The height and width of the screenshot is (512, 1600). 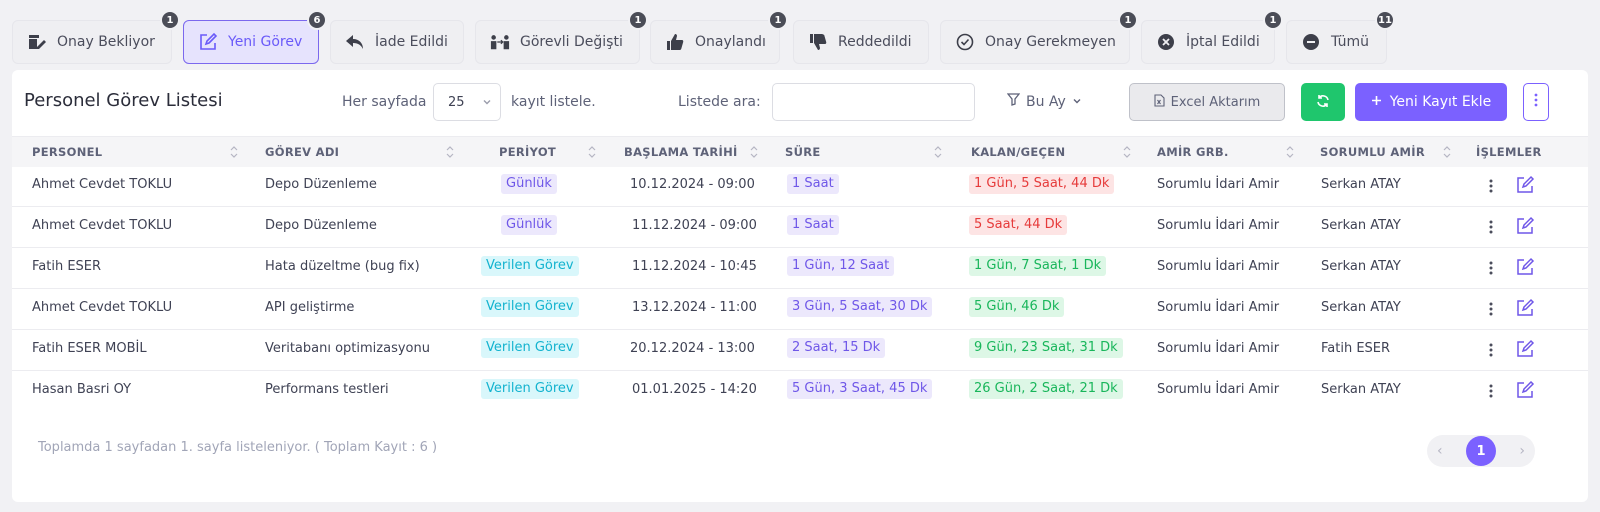 What do you see at coordinates (1356, 348) in the screenshot?
I see `cell-sorumlu-amir: Fatih ESER` at bounding box center [1356, 348].